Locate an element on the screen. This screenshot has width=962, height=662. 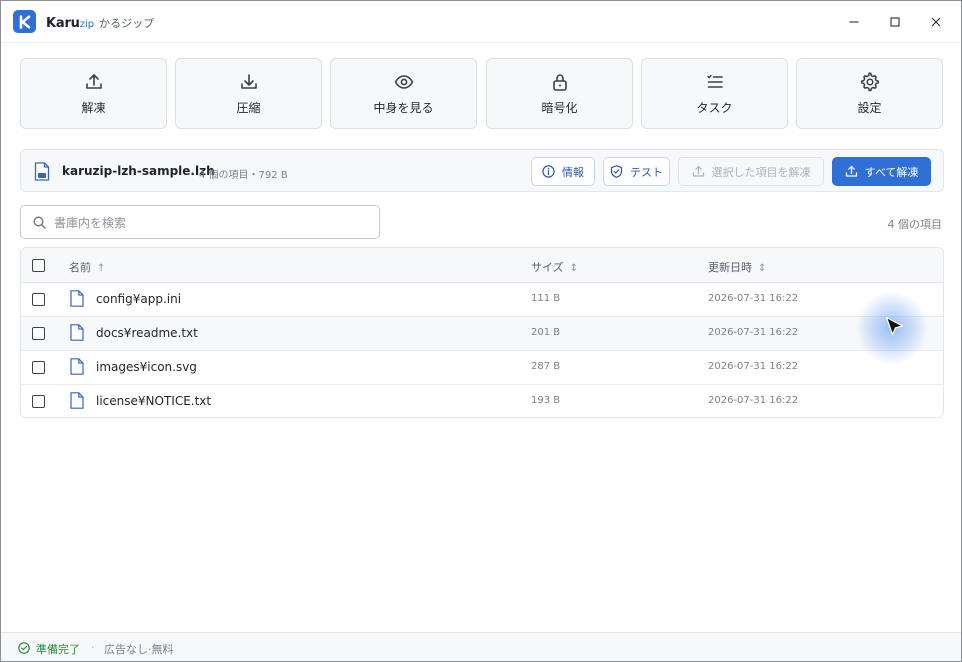
close-icon is located at coordinates (936, 22).